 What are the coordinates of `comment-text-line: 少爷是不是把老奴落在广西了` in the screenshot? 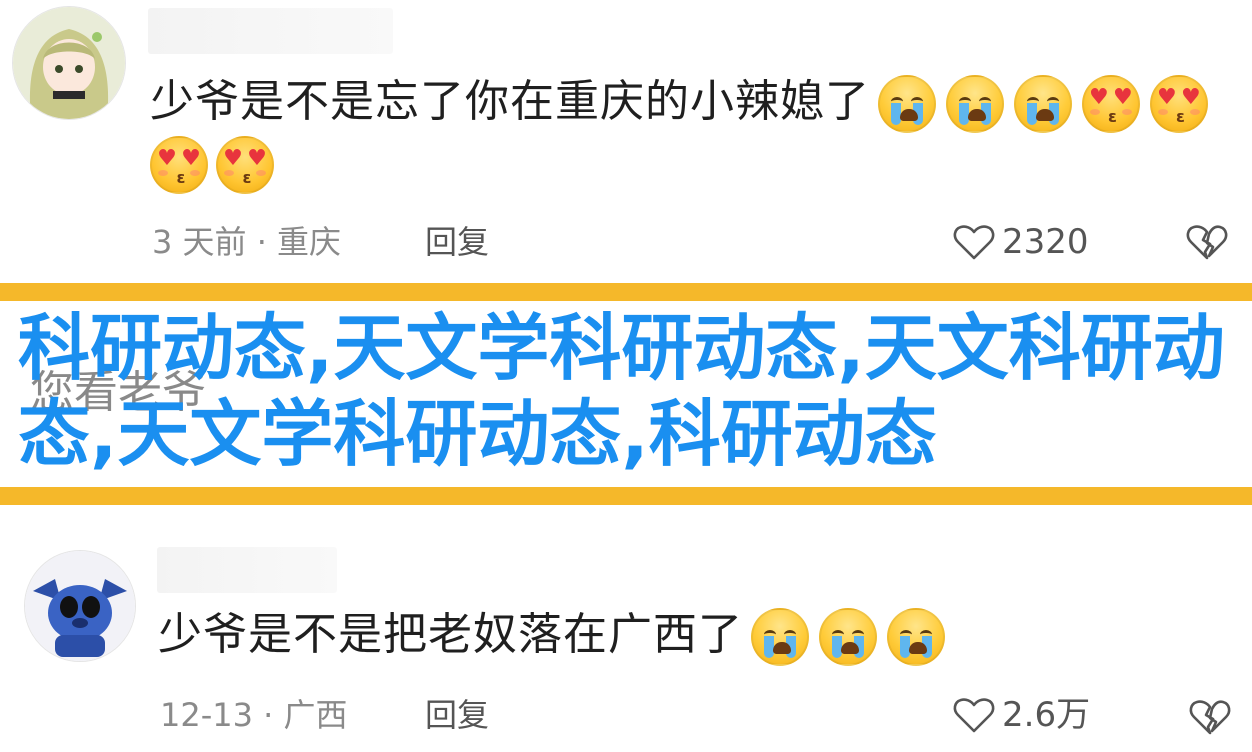 It's located at (551, 635).